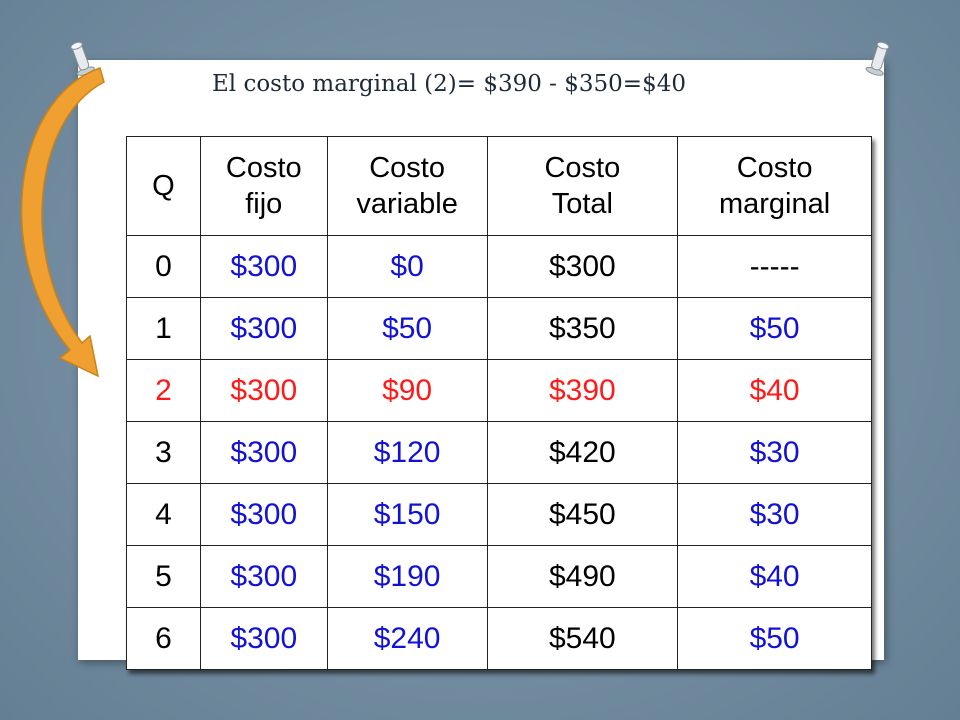  Describe the element at coordinates (582, 452) in the screenshot. I see `cell-costo-total: $420` at that location.